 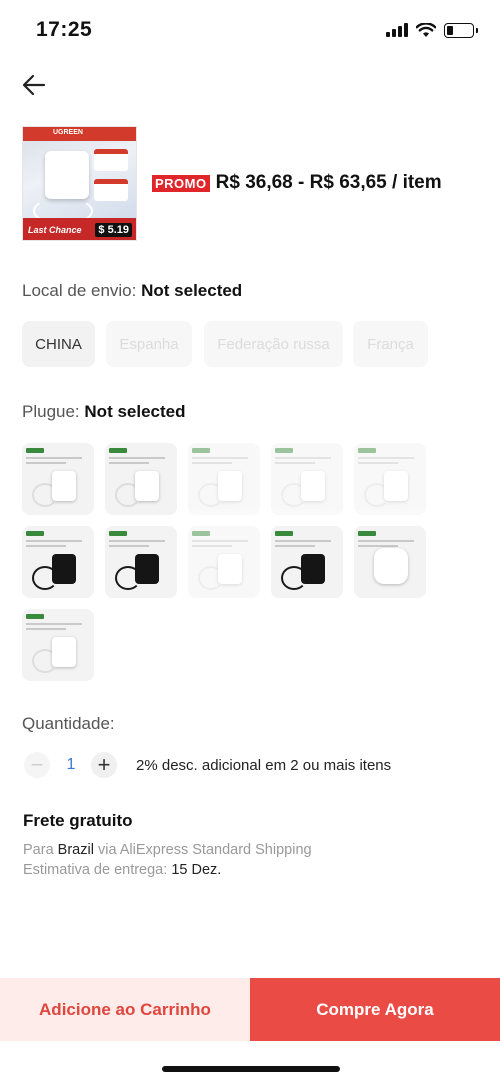 What do you see at coordinates (397, 30) in the screenshot?
I see `cellular-signal-icon` at bounding box center [397, 30].